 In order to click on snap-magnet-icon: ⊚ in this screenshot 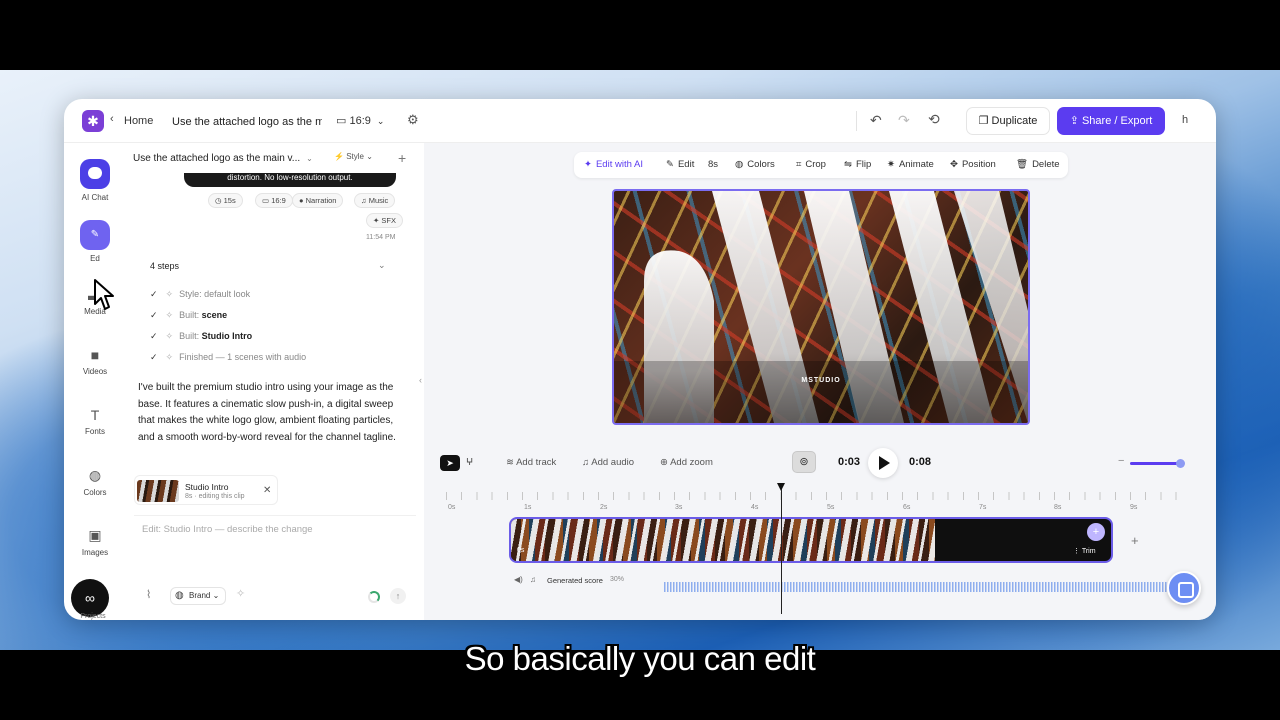, I will do `click(804, 462)`.